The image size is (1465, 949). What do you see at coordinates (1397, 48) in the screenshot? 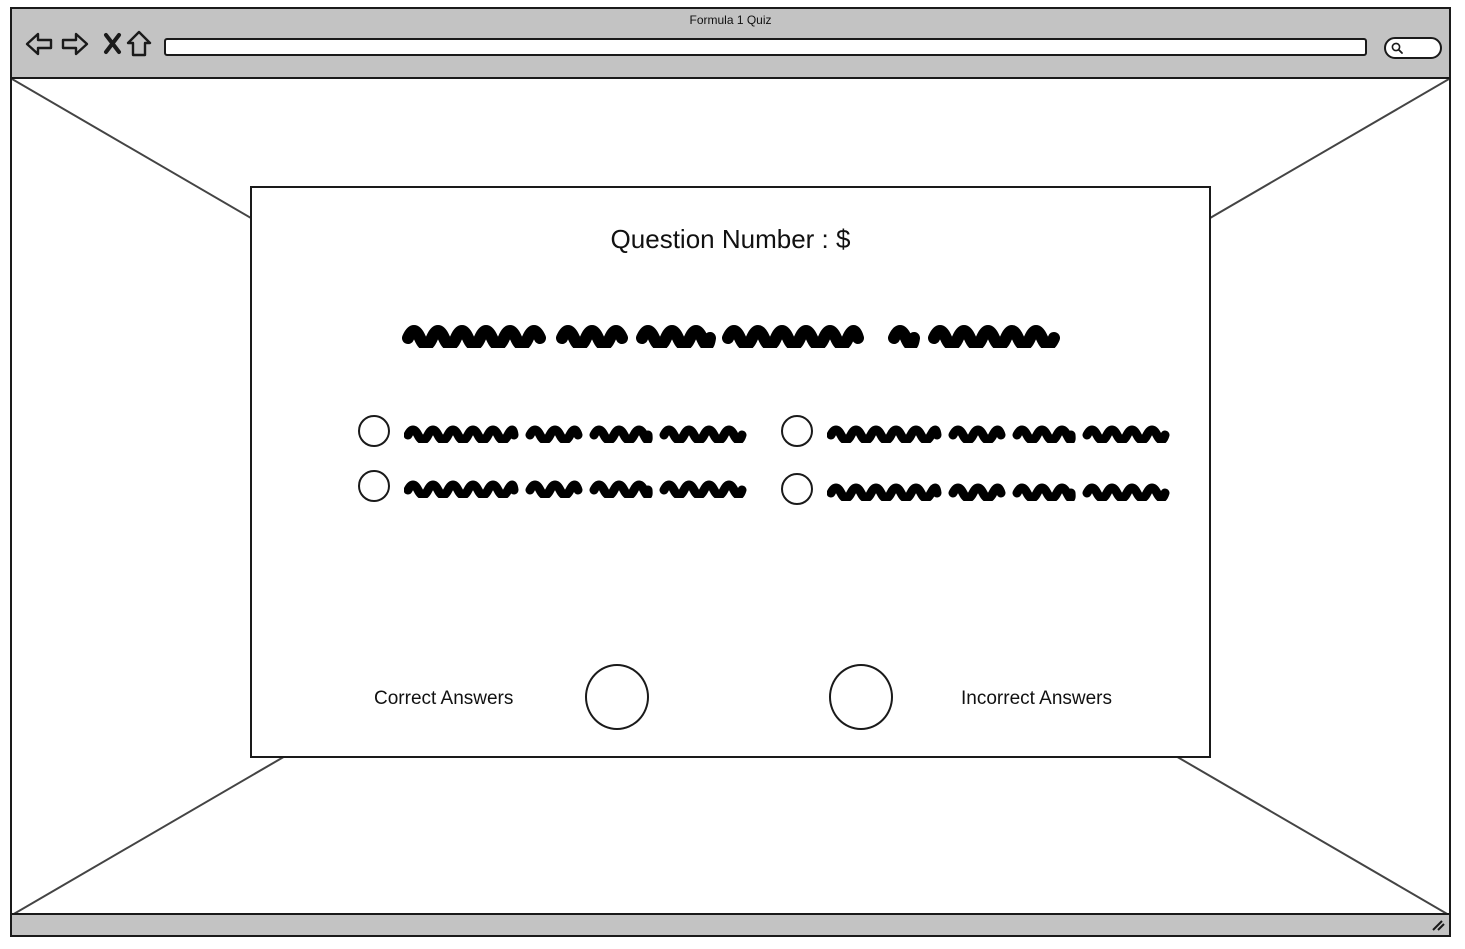
I see `search-icon` at bounding box center [1397, 48].